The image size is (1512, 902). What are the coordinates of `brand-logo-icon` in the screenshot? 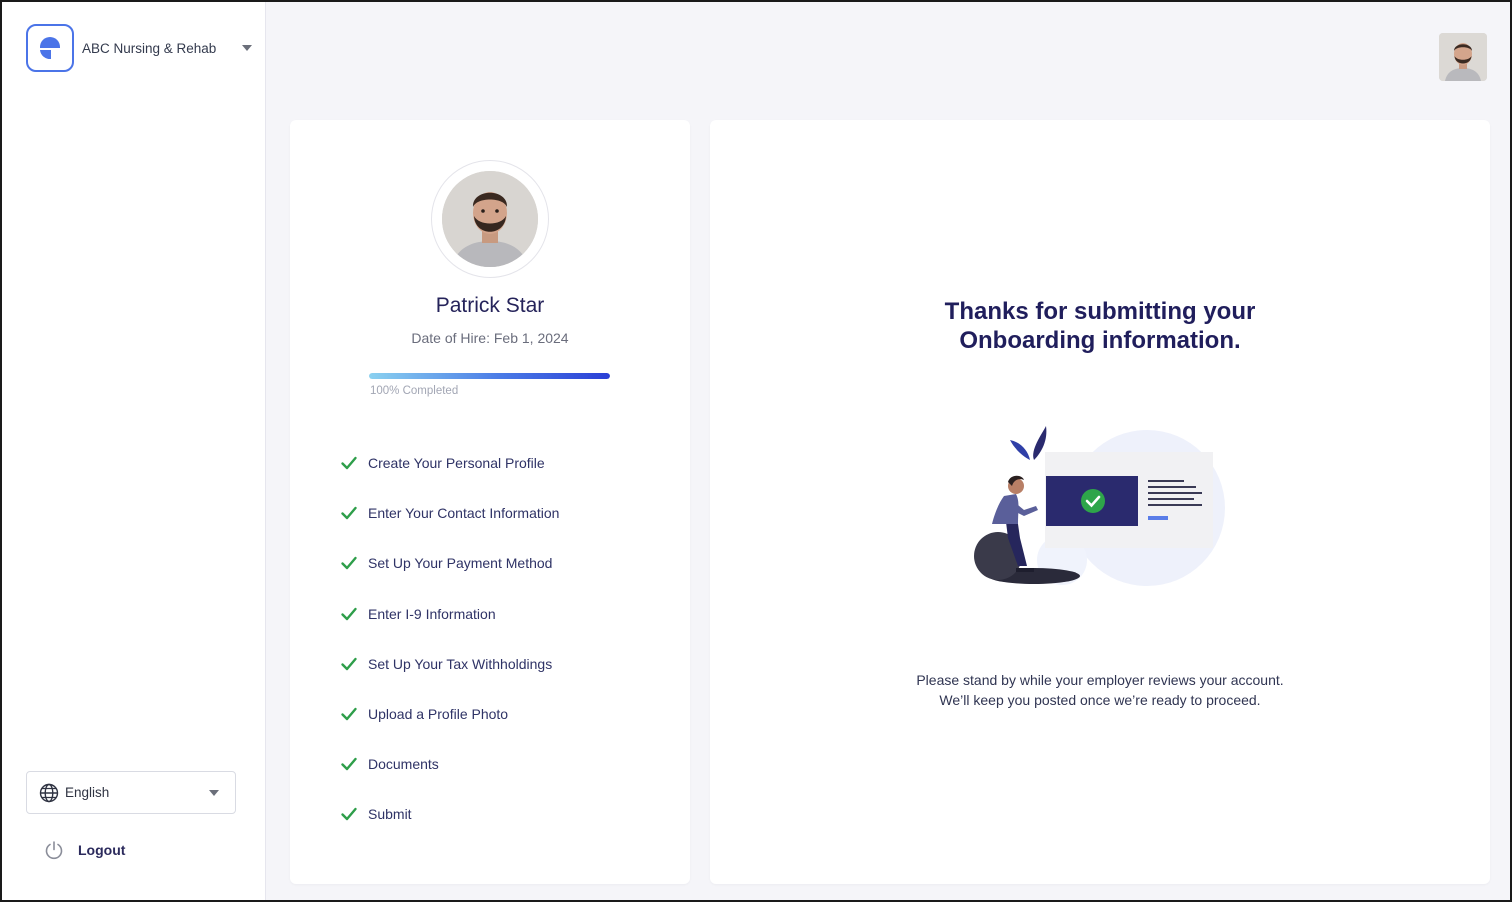 It's located at (50, 48).